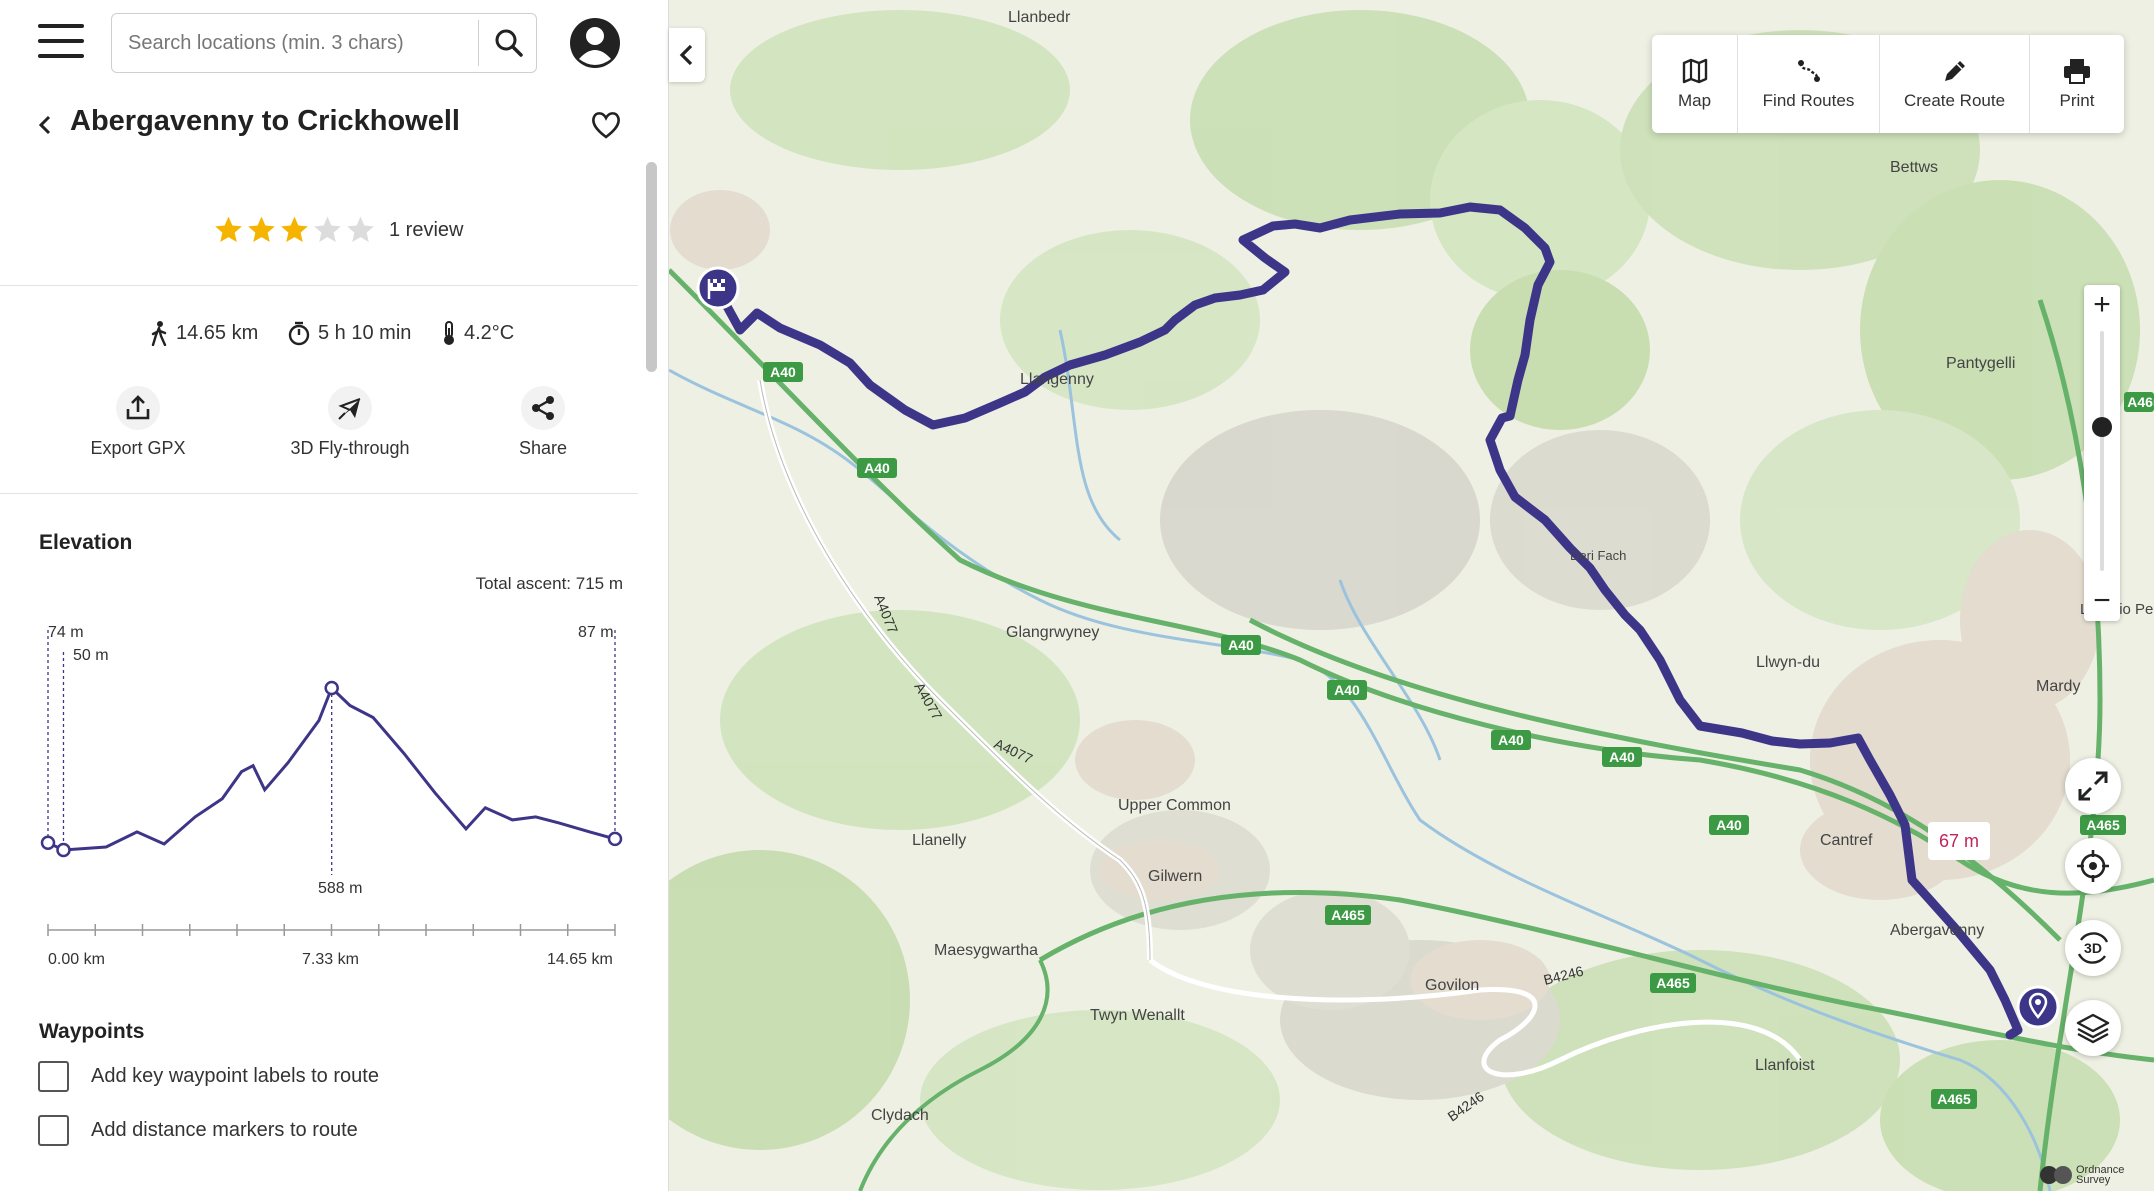  Describe the element at coordinates (1954, 100) in the screenshot. I see `create-route-label: Create Route` at that location.